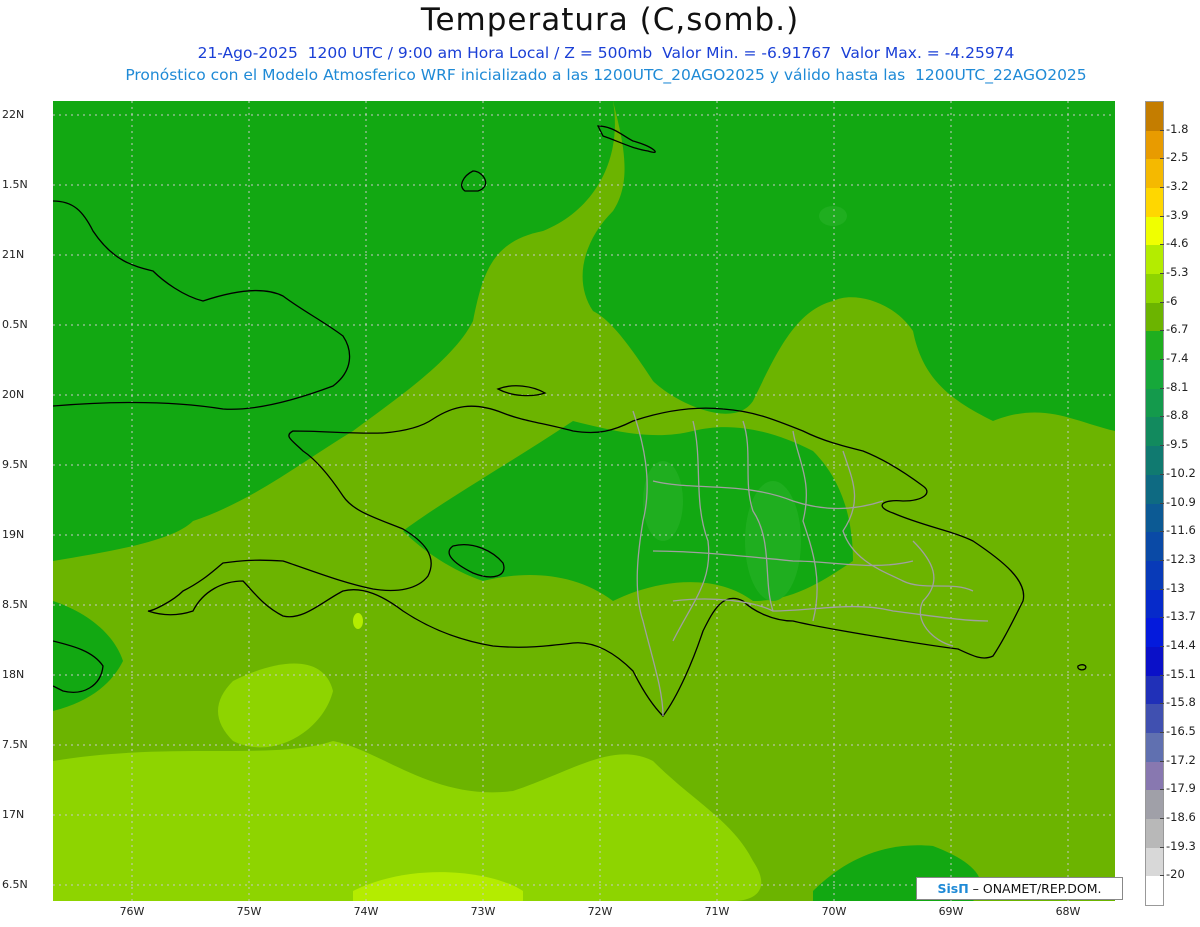 The height and width of the screenshot is (927, 1200). Describe the element at coordinates (1035, 888) in the screenshot. I see `credit-text: – ONAMET/REP.DOM.` at that location.